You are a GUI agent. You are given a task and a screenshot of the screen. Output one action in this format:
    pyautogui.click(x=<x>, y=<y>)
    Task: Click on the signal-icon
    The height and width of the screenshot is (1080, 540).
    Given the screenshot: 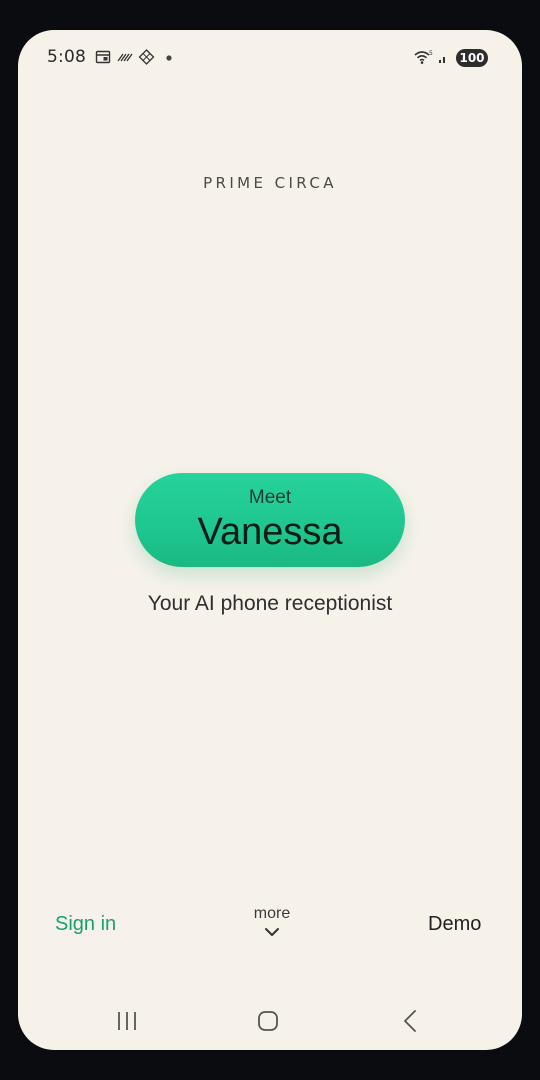 What is the action you would take?
    pyautogui.click(x=442, y=60)
    